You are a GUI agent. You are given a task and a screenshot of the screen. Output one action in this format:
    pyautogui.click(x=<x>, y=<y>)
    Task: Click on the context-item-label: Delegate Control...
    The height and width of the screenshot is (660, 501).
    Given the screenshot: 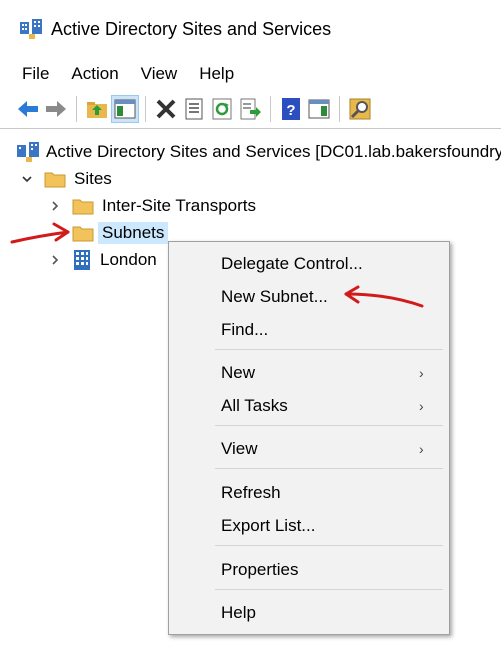 What is the action you would take?
    pyautogui.click(x=292, y=263)
    